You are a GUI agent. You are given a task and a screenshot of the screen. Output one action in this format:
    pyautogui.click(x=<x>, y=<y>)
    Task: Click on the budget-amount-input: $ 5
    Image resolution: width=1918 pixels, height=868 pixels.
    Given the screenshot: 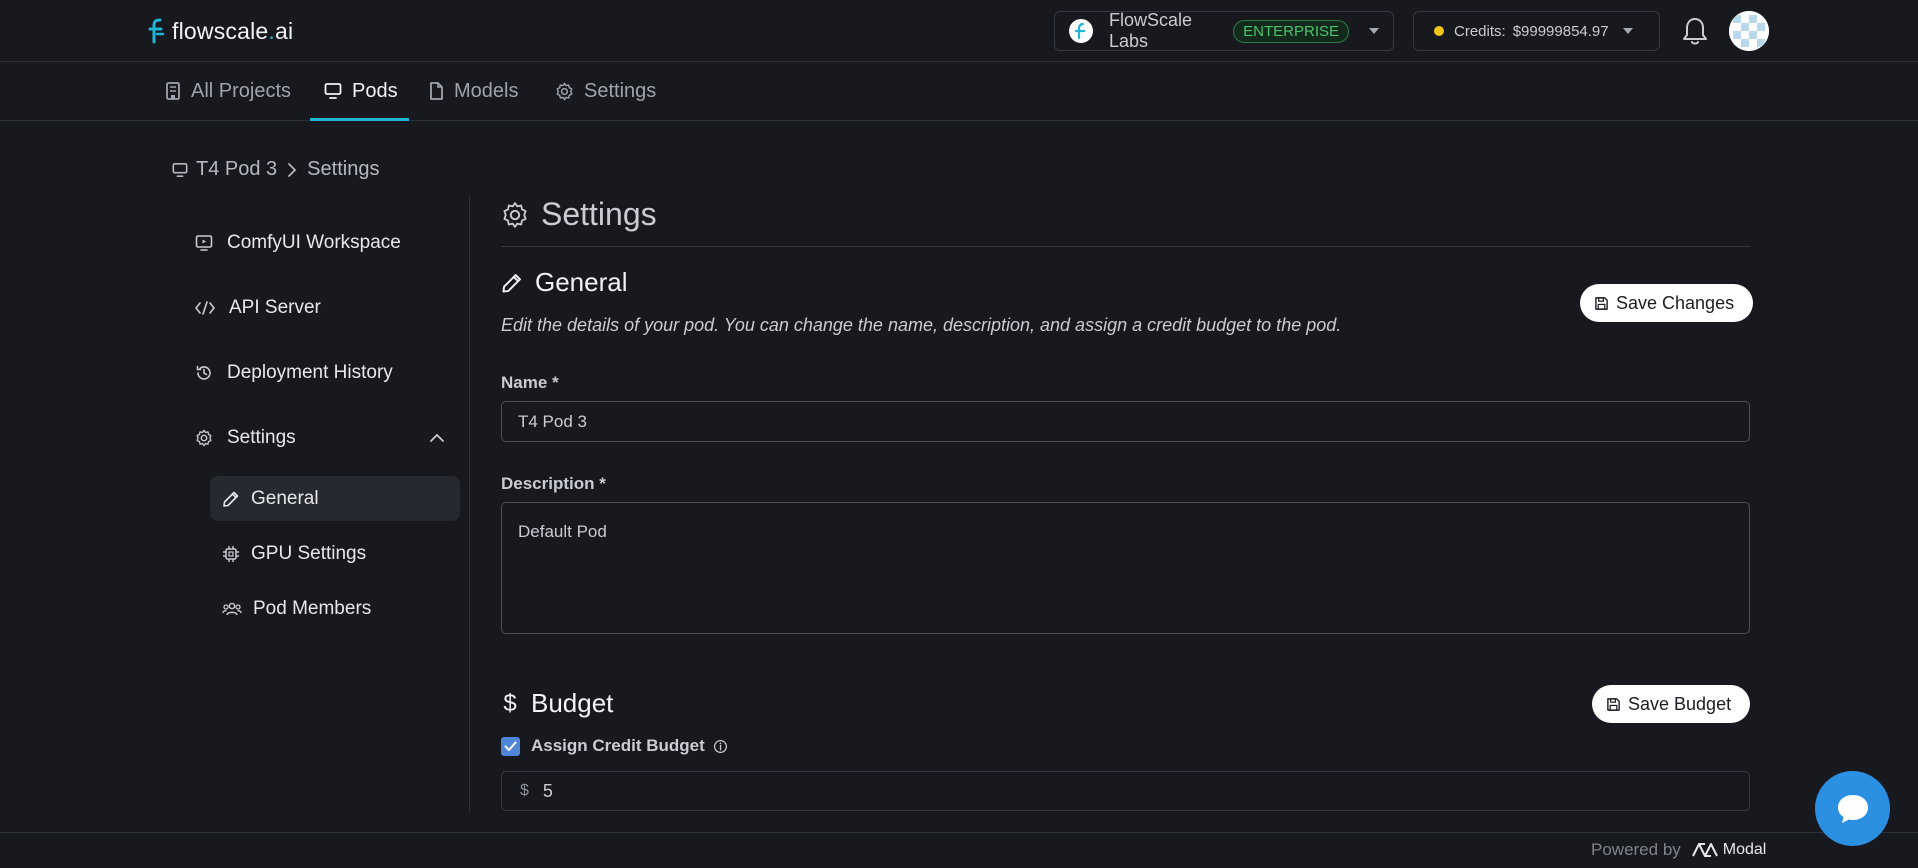 What is the action you would take?
    pyautogui.click(x=1125, y=791)
    